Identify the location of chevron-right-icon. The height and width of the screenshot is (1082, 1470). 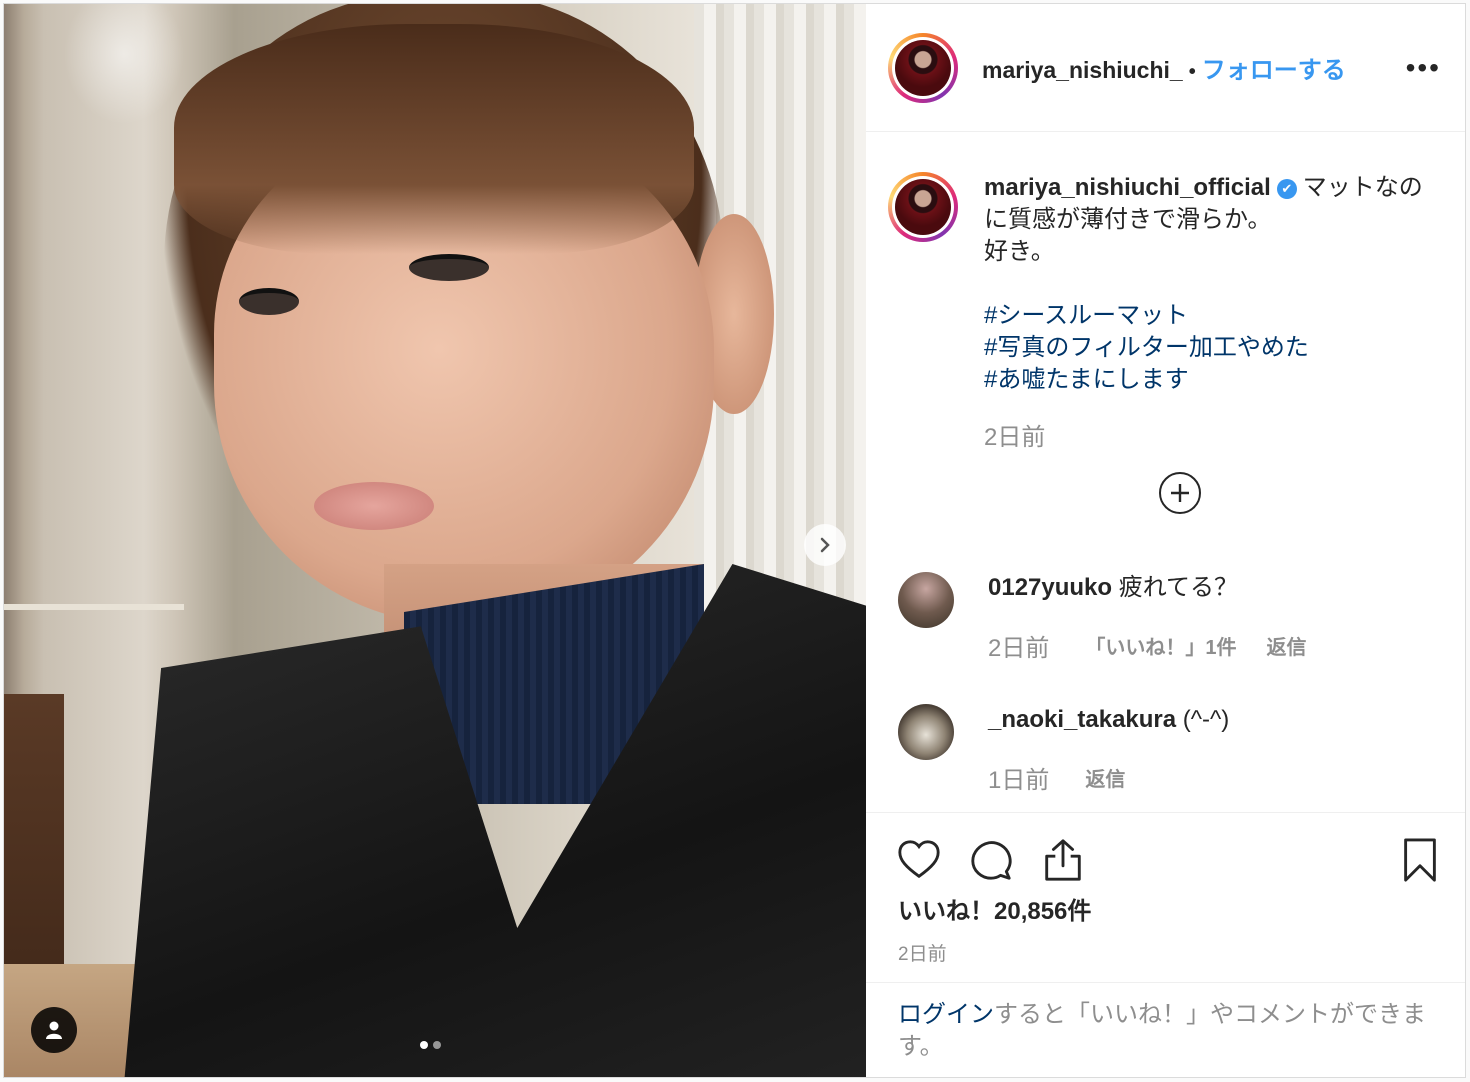
(825, 545).